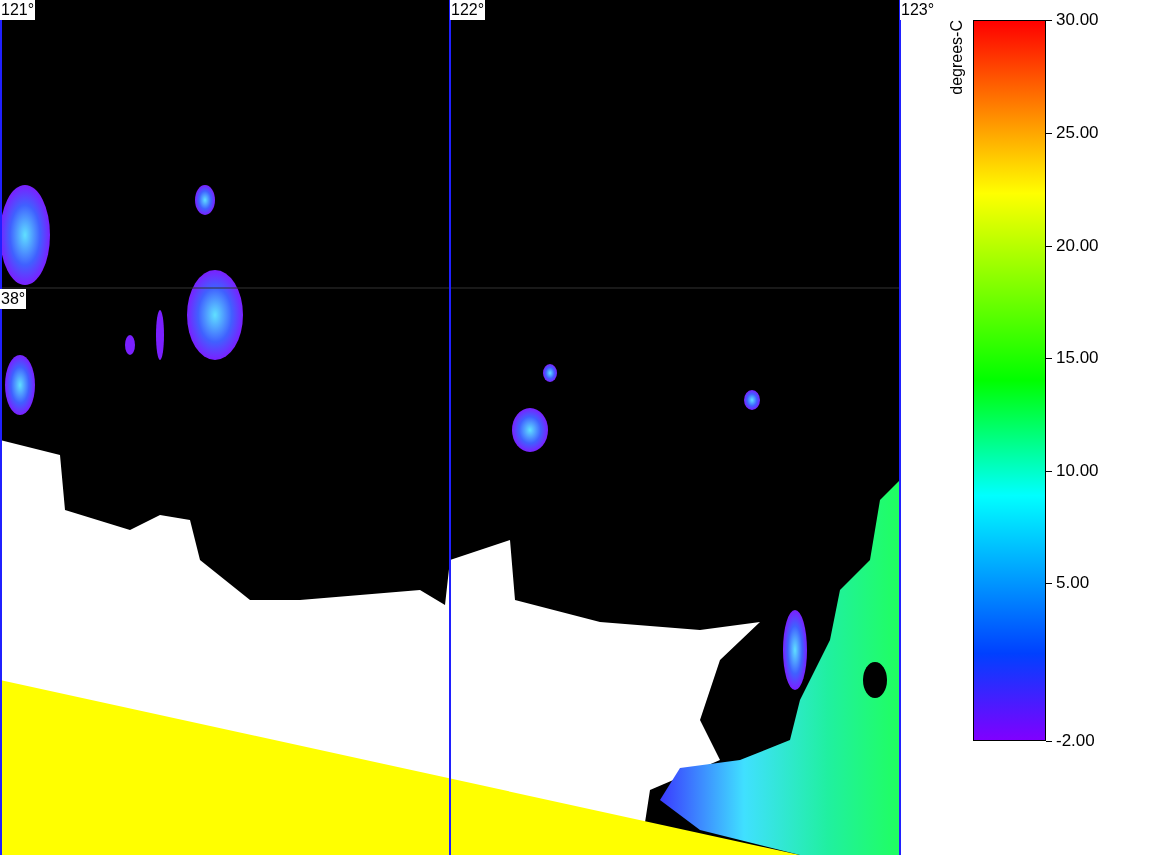  Describe the element at coordinates (918, 10) in the screenshot. I see `longitude-label: 123°` at that location.